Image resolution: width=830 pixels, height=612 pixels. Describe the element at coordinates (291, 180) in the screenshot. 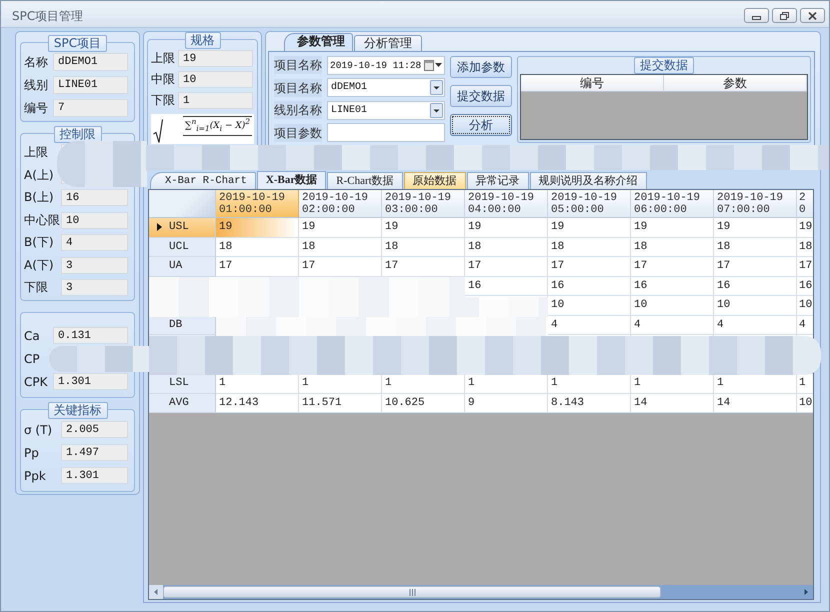

I see `tab: X-Bar数据` at that location.